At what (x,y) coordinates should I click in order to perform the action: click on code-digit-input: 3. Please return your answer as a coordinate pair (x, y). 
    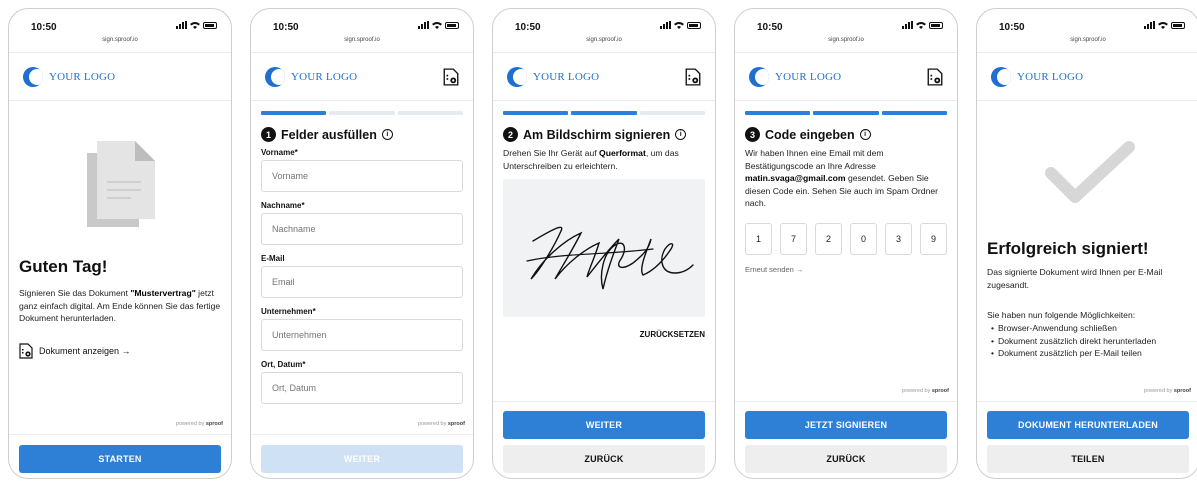
    Looking at the image, I should click on (898, 239).